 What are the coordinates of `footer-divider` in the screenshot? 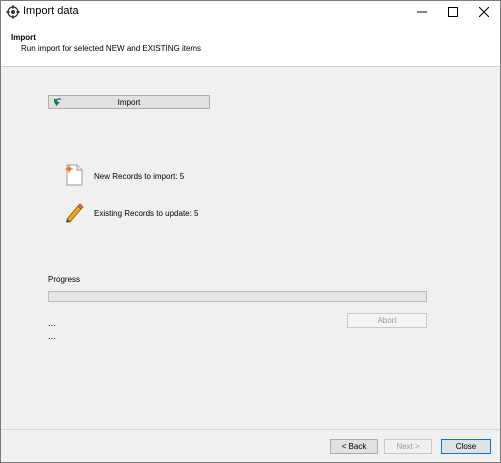 It's located at (250, 429).